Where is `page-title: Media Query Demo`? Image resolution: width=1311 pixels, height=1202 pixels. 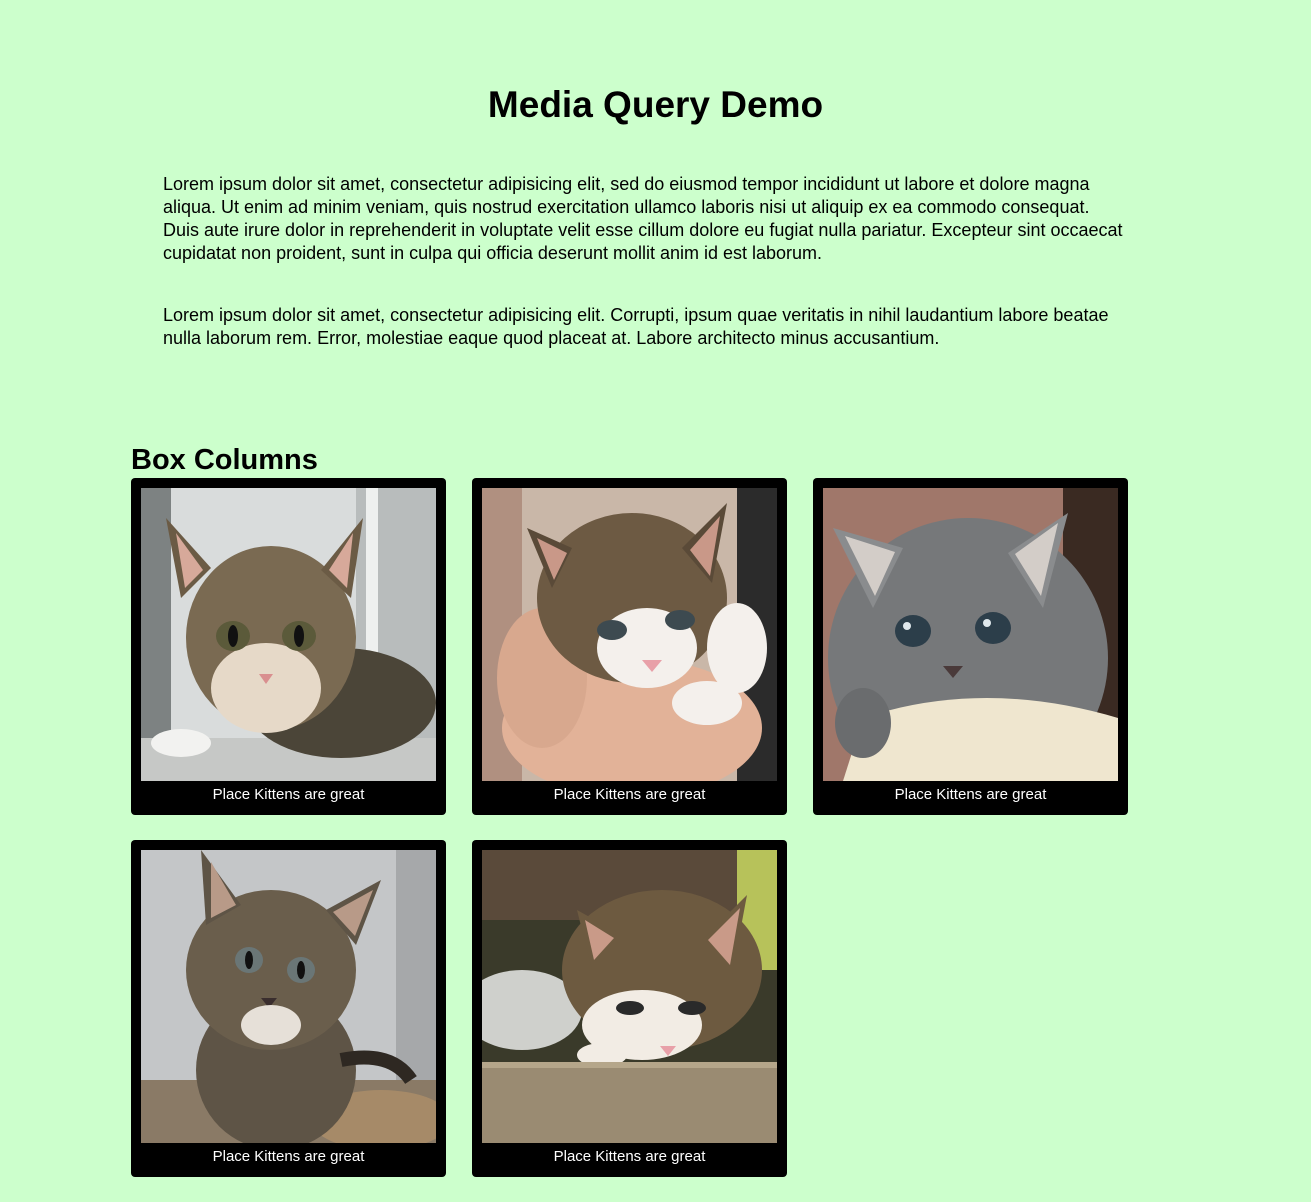 page-title: Media Query Demo is located at coordinates (655, 104).